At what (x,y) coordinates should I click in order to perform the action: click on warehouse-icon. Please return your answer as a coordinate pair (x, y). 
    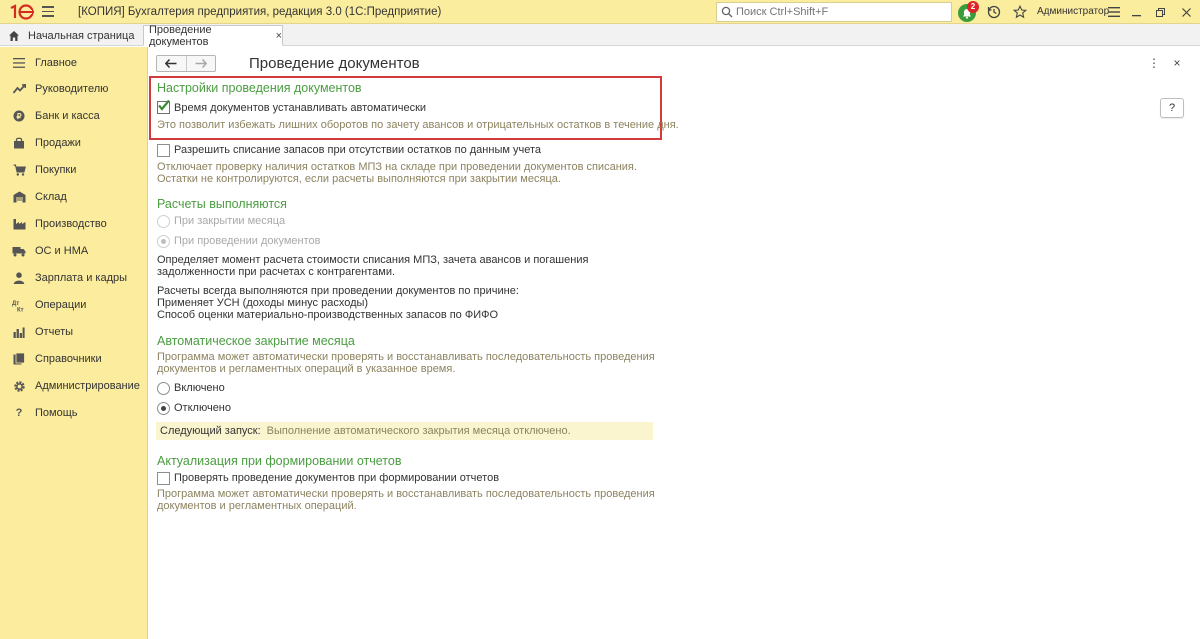
    Looking at the image, I should click on (19, 197).